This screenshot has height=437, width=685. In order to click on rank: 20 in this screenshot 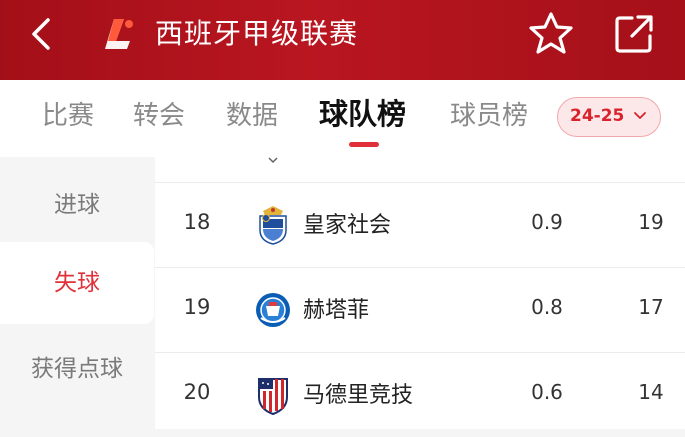, I will do `click(197, 392)`.